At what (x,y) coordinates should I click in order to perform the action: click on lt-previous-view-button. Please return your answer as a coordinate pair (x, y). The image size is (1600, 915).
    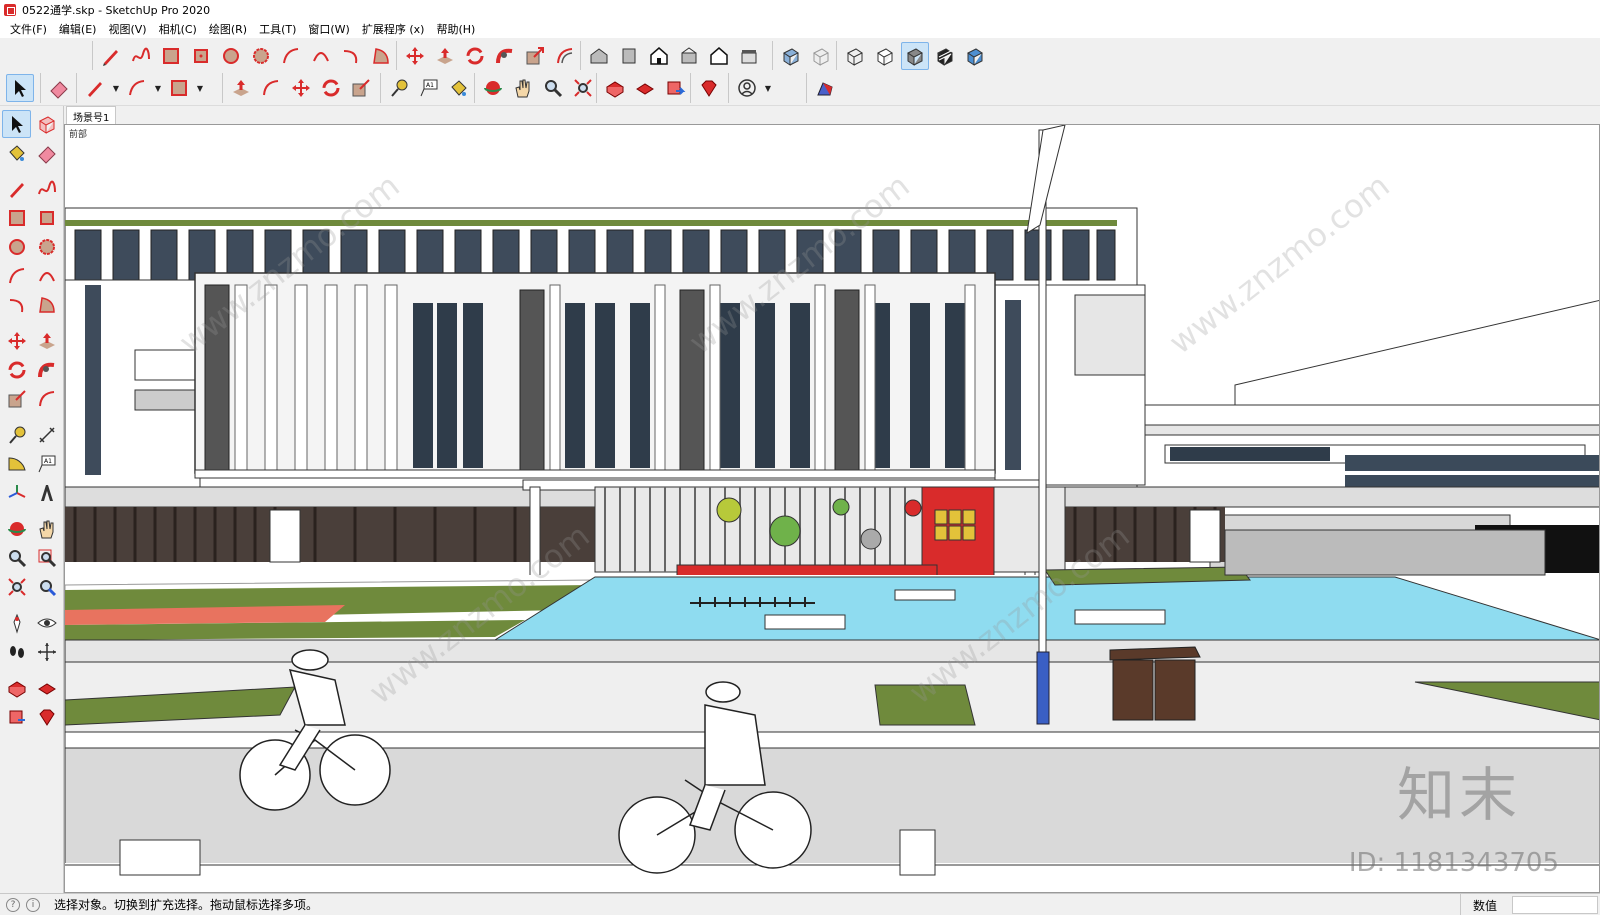
    Looking at the image, I should click on (46, 587).